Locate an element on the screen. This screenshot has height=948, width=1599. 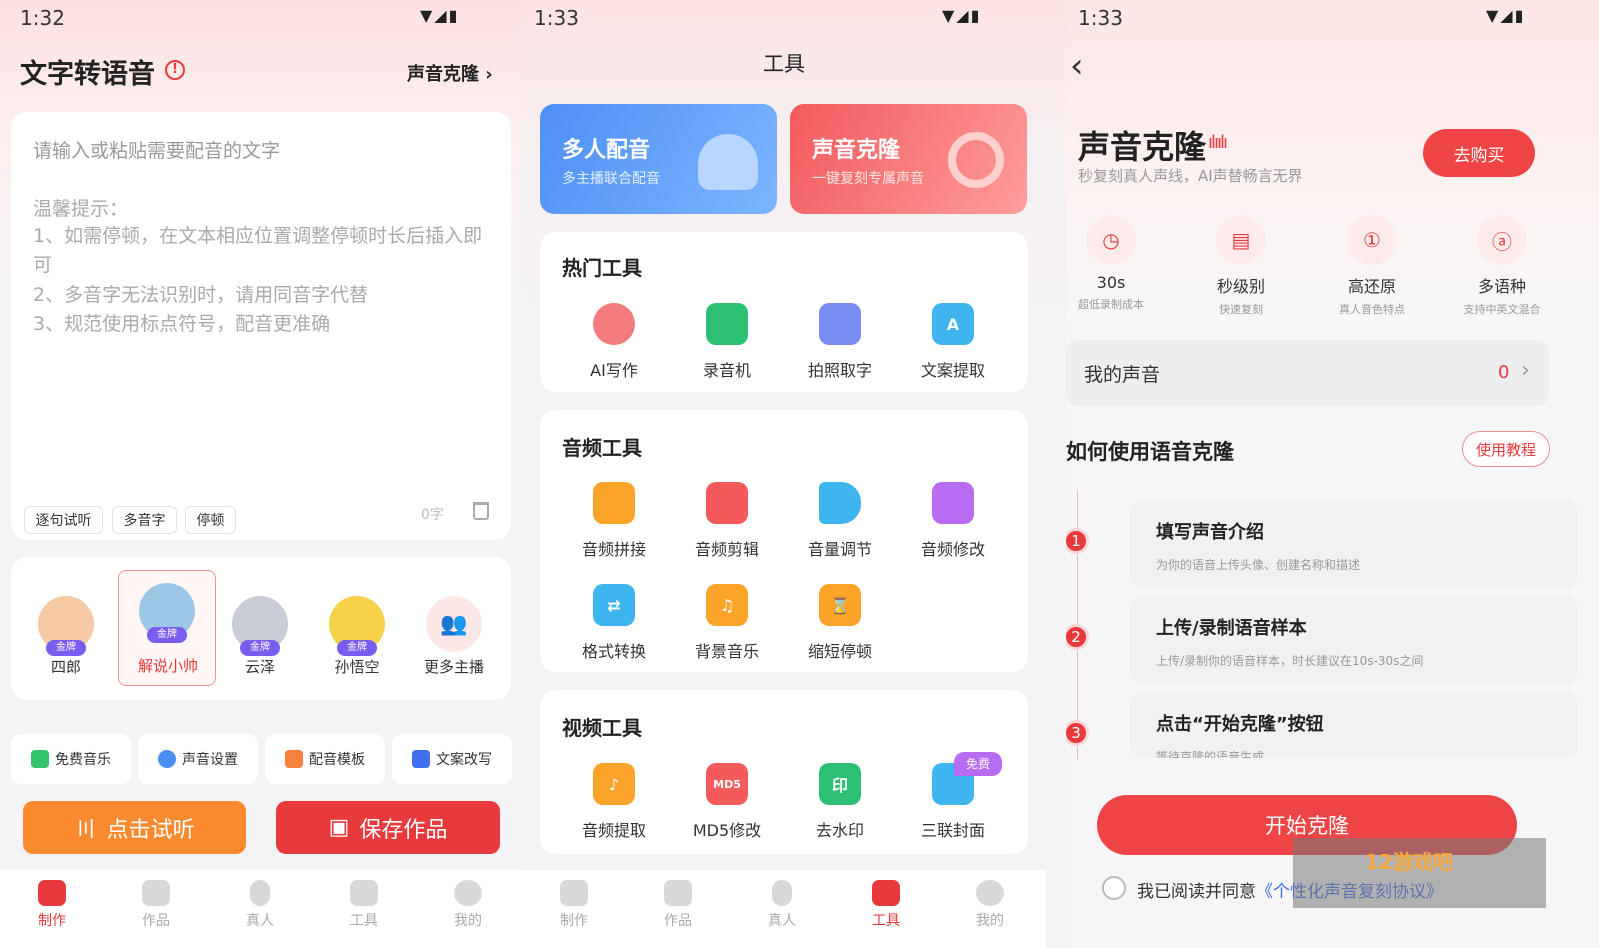
tool-bg-music: ♫ 背景音乐 is located at coordinates (727, 623).